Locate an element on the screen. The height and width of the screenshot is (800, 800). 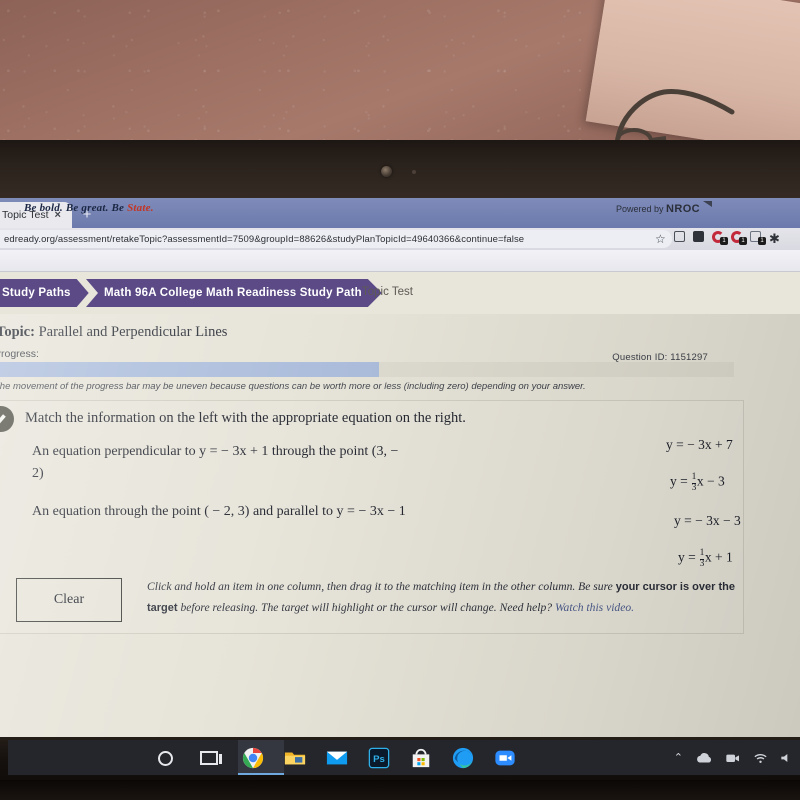
topic-heading: Topic: Parallel and Perpendicular Lines is located at coordinates (113, 332).